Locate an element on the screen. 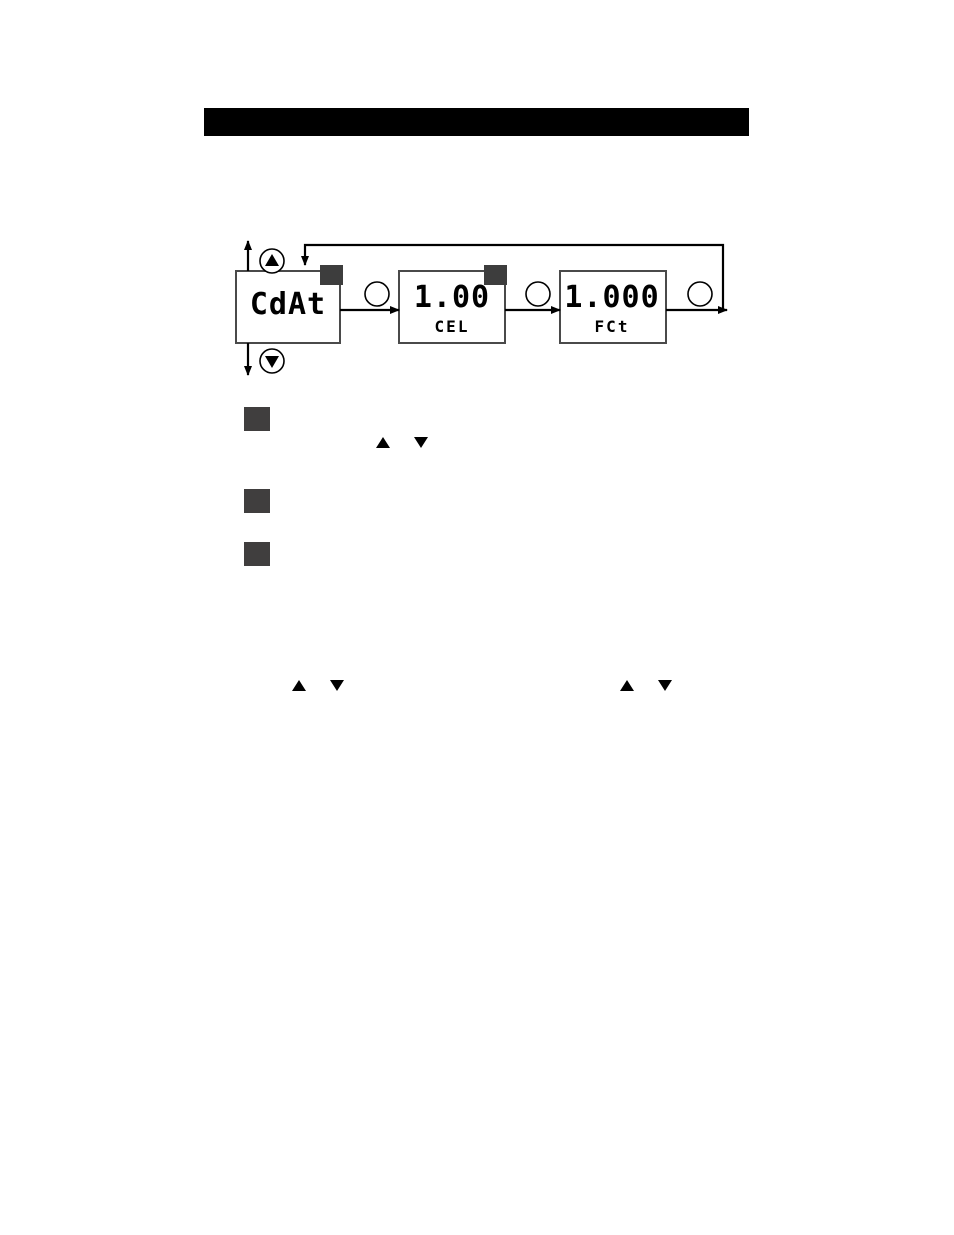 The height and width of the screenshot is (1235, 954). nav-glyph-pair-a is located at coordinates (402, 442).